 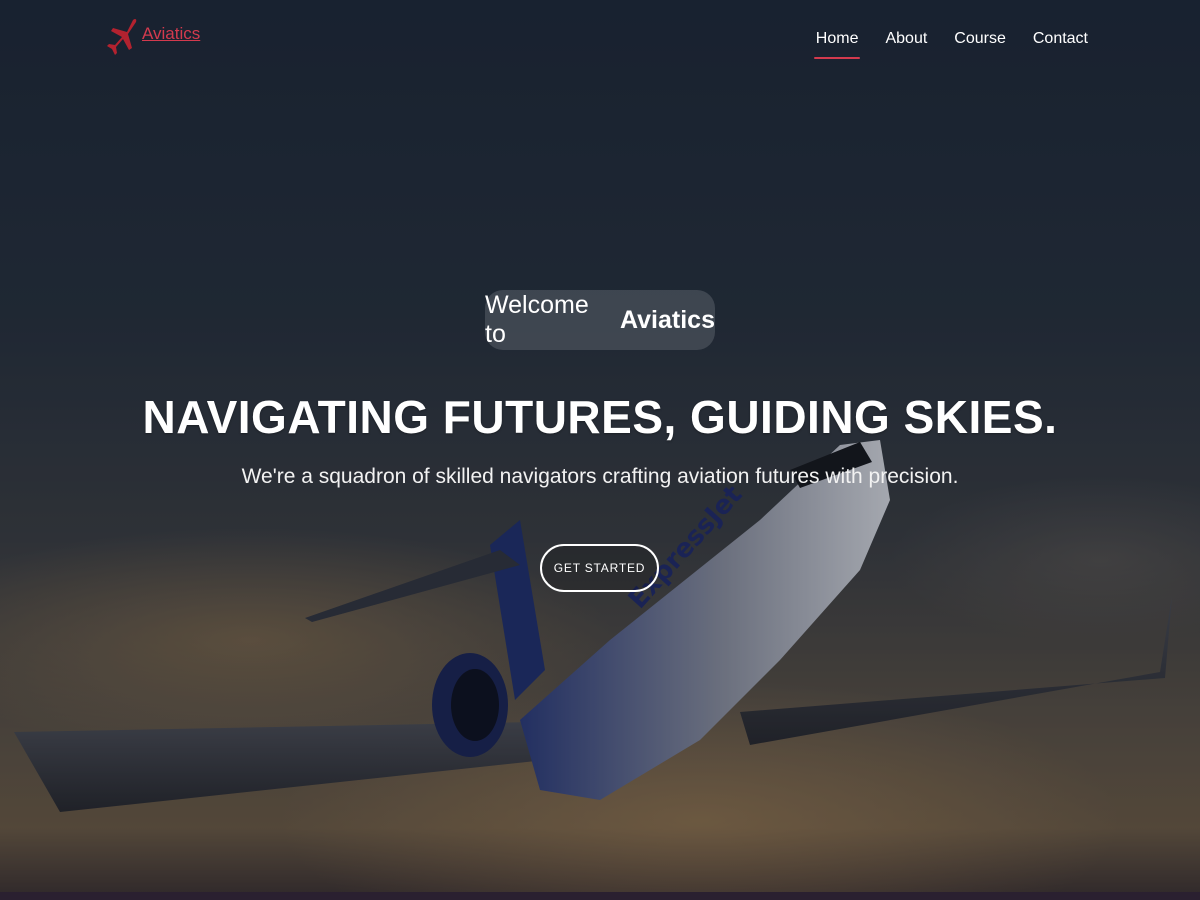 What do you see at coordinates (599, 568) in the screenshot?
I see `get-started-button: GET STARTED` at bounding box center [599, 568].